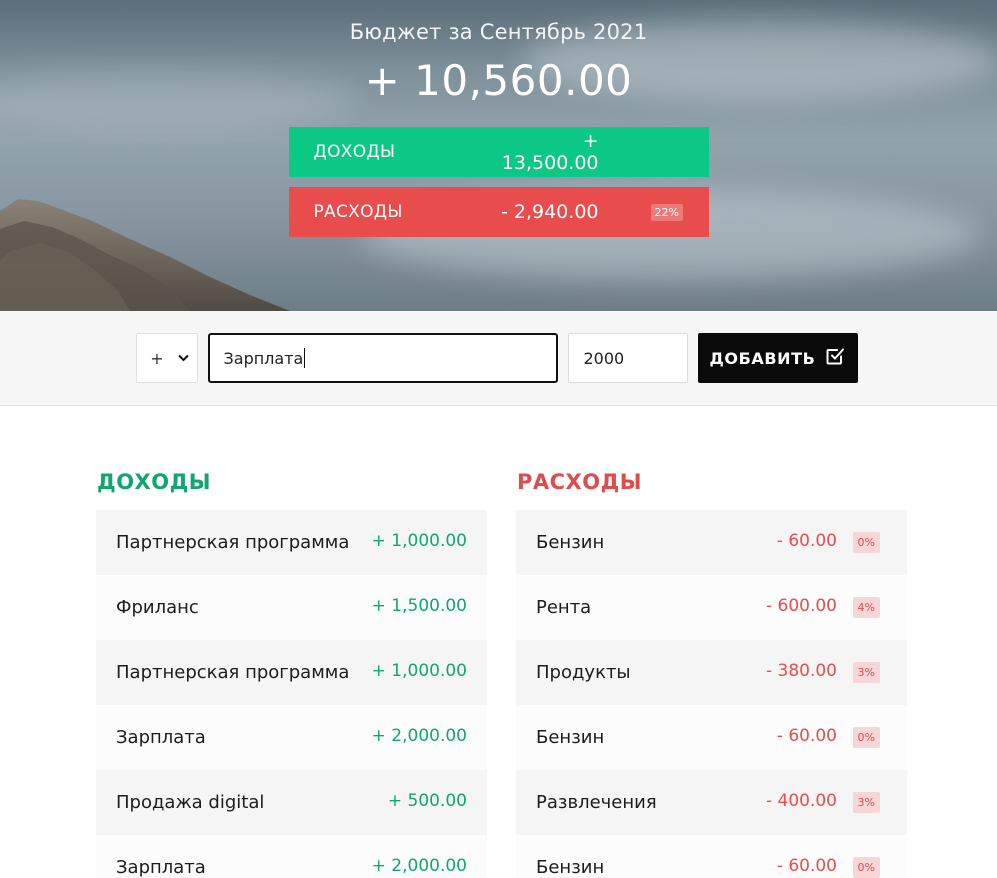 This screenshot has width=997, height=878. Describe the element at coordinates (291, 607) in the screenshot. I see `income-item: Фриланс + 1,500.00` at that location.